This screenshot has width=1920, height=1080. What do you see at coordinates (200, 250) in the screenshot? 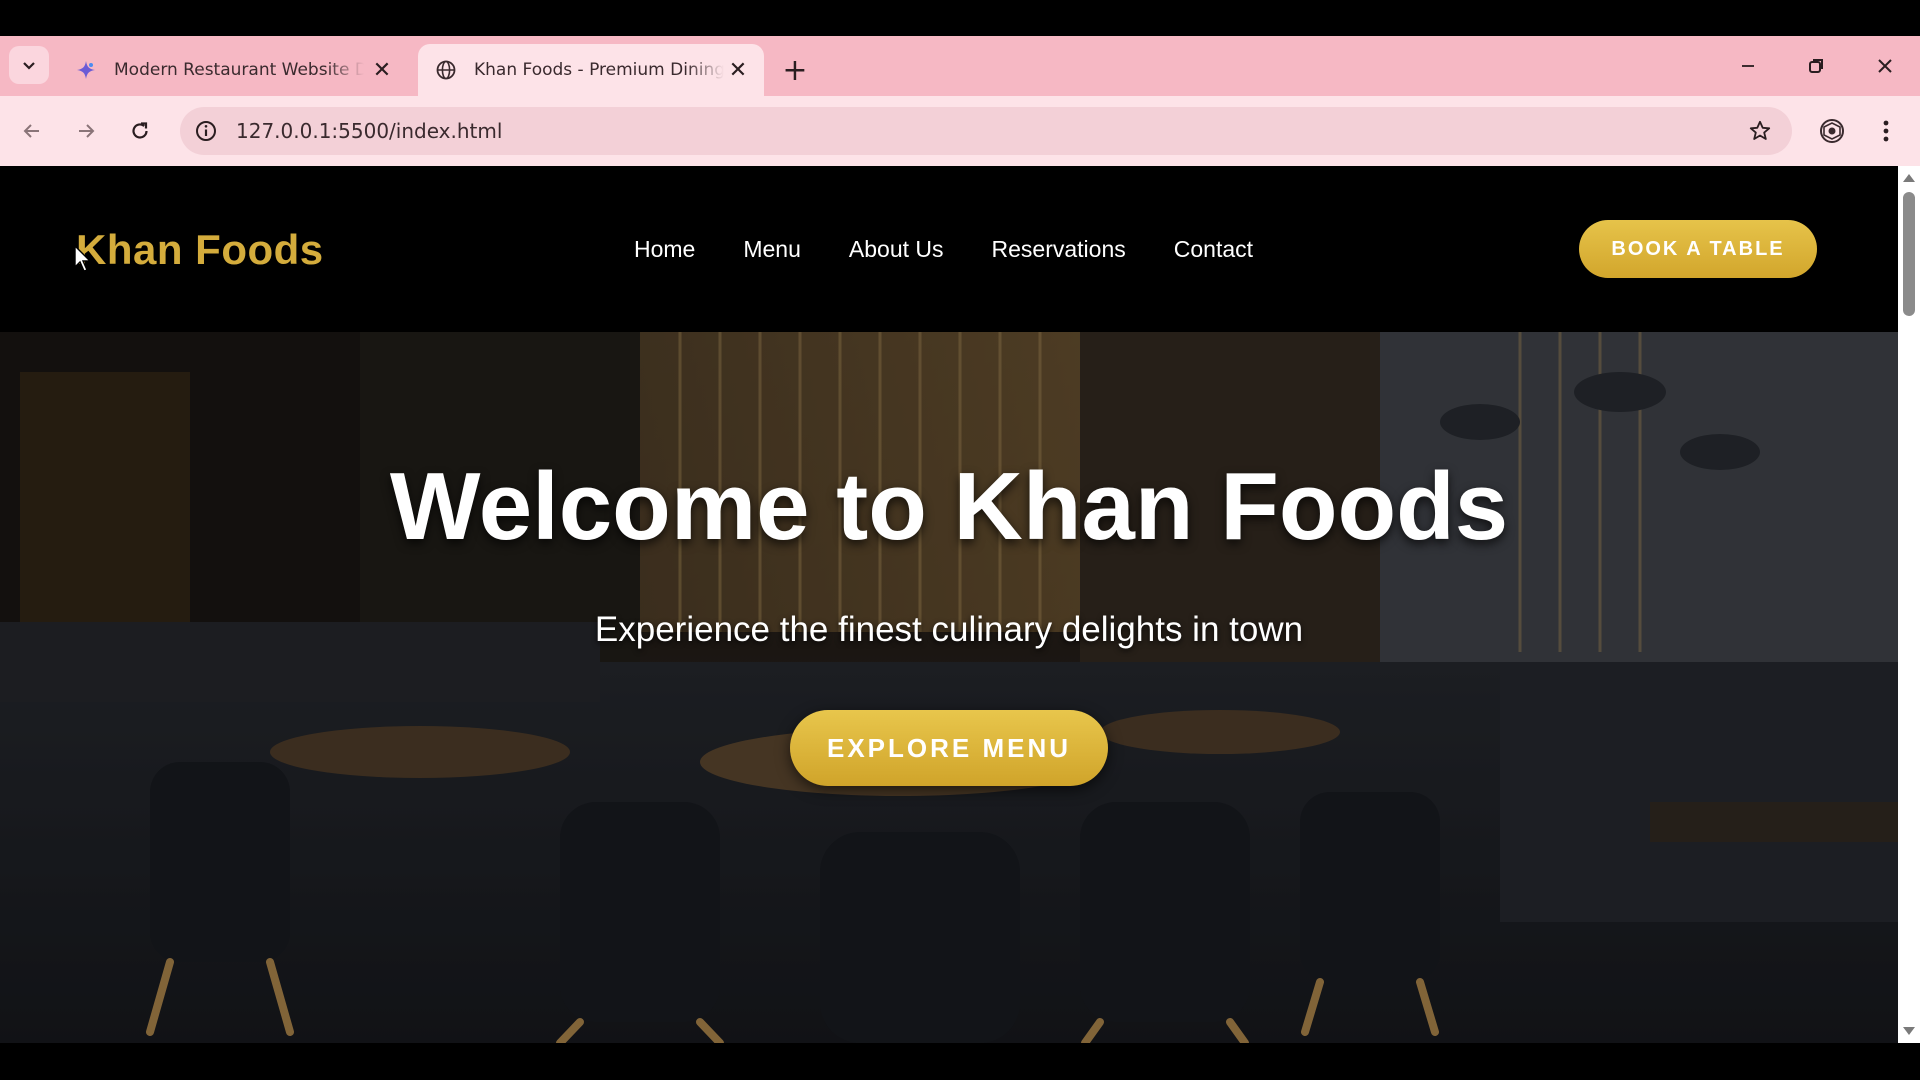
I see `site-logo: Khan Foods` at bounding box center [200, 250].